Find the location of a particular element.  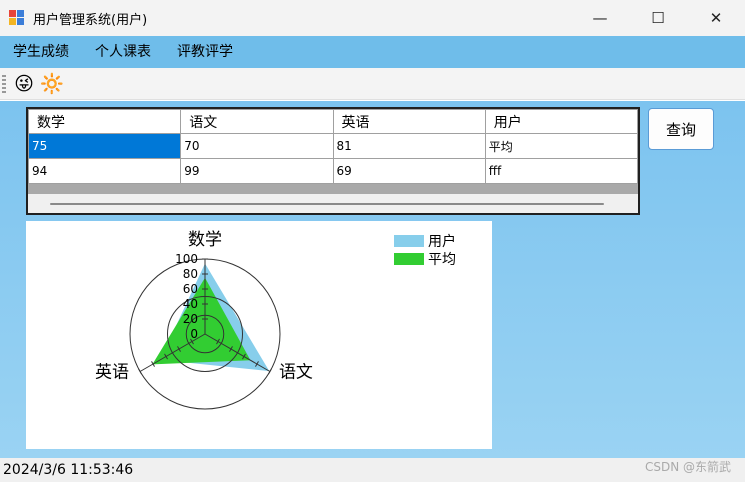

axis-label: 英语 is located at coordinates (112, 373).